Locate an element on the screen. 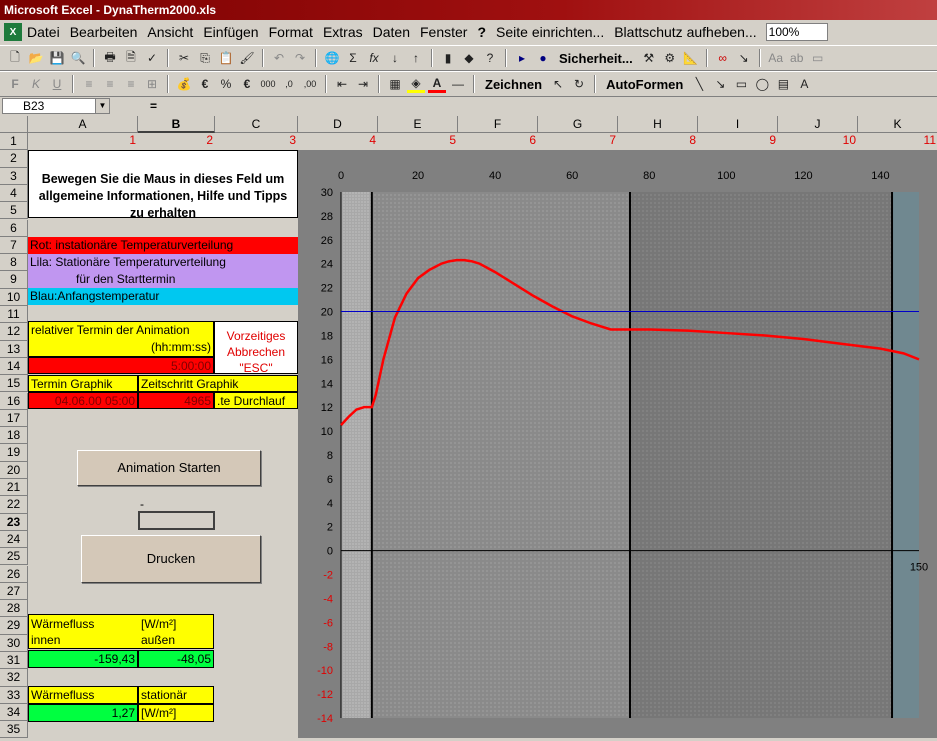 Image resolution: width=937 pixels, height=741 pixels. arrow-draw-icon: ↘ is located at coordinates (720, 84).